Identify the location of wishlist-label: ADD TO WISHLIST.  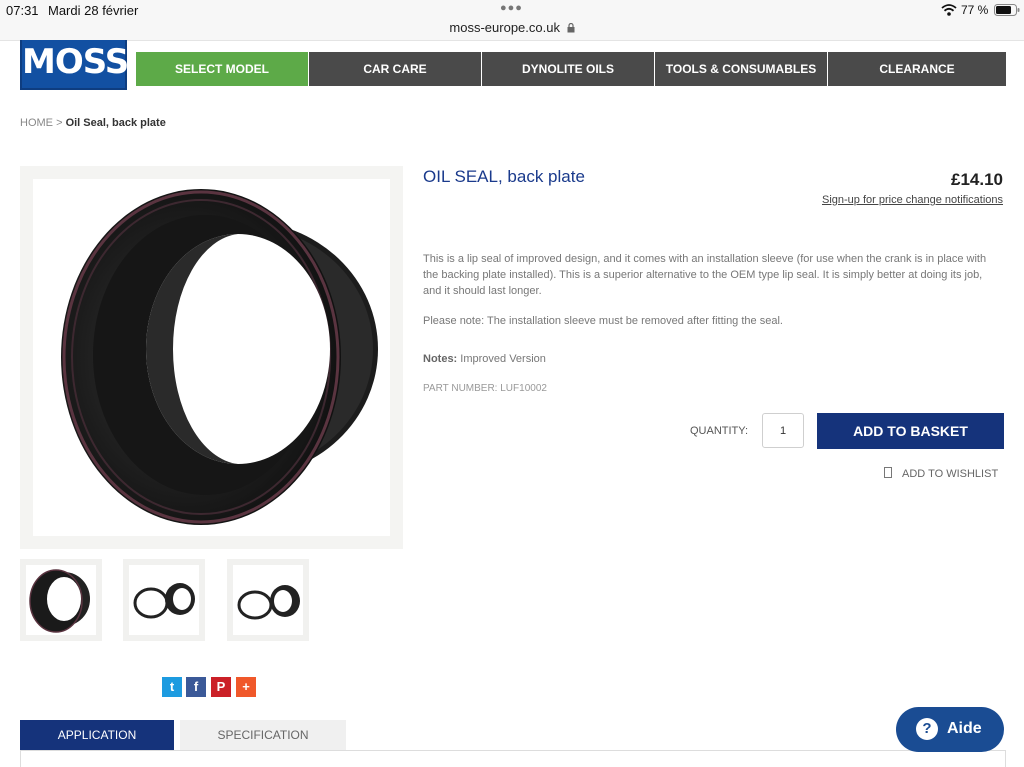
(950, 474).